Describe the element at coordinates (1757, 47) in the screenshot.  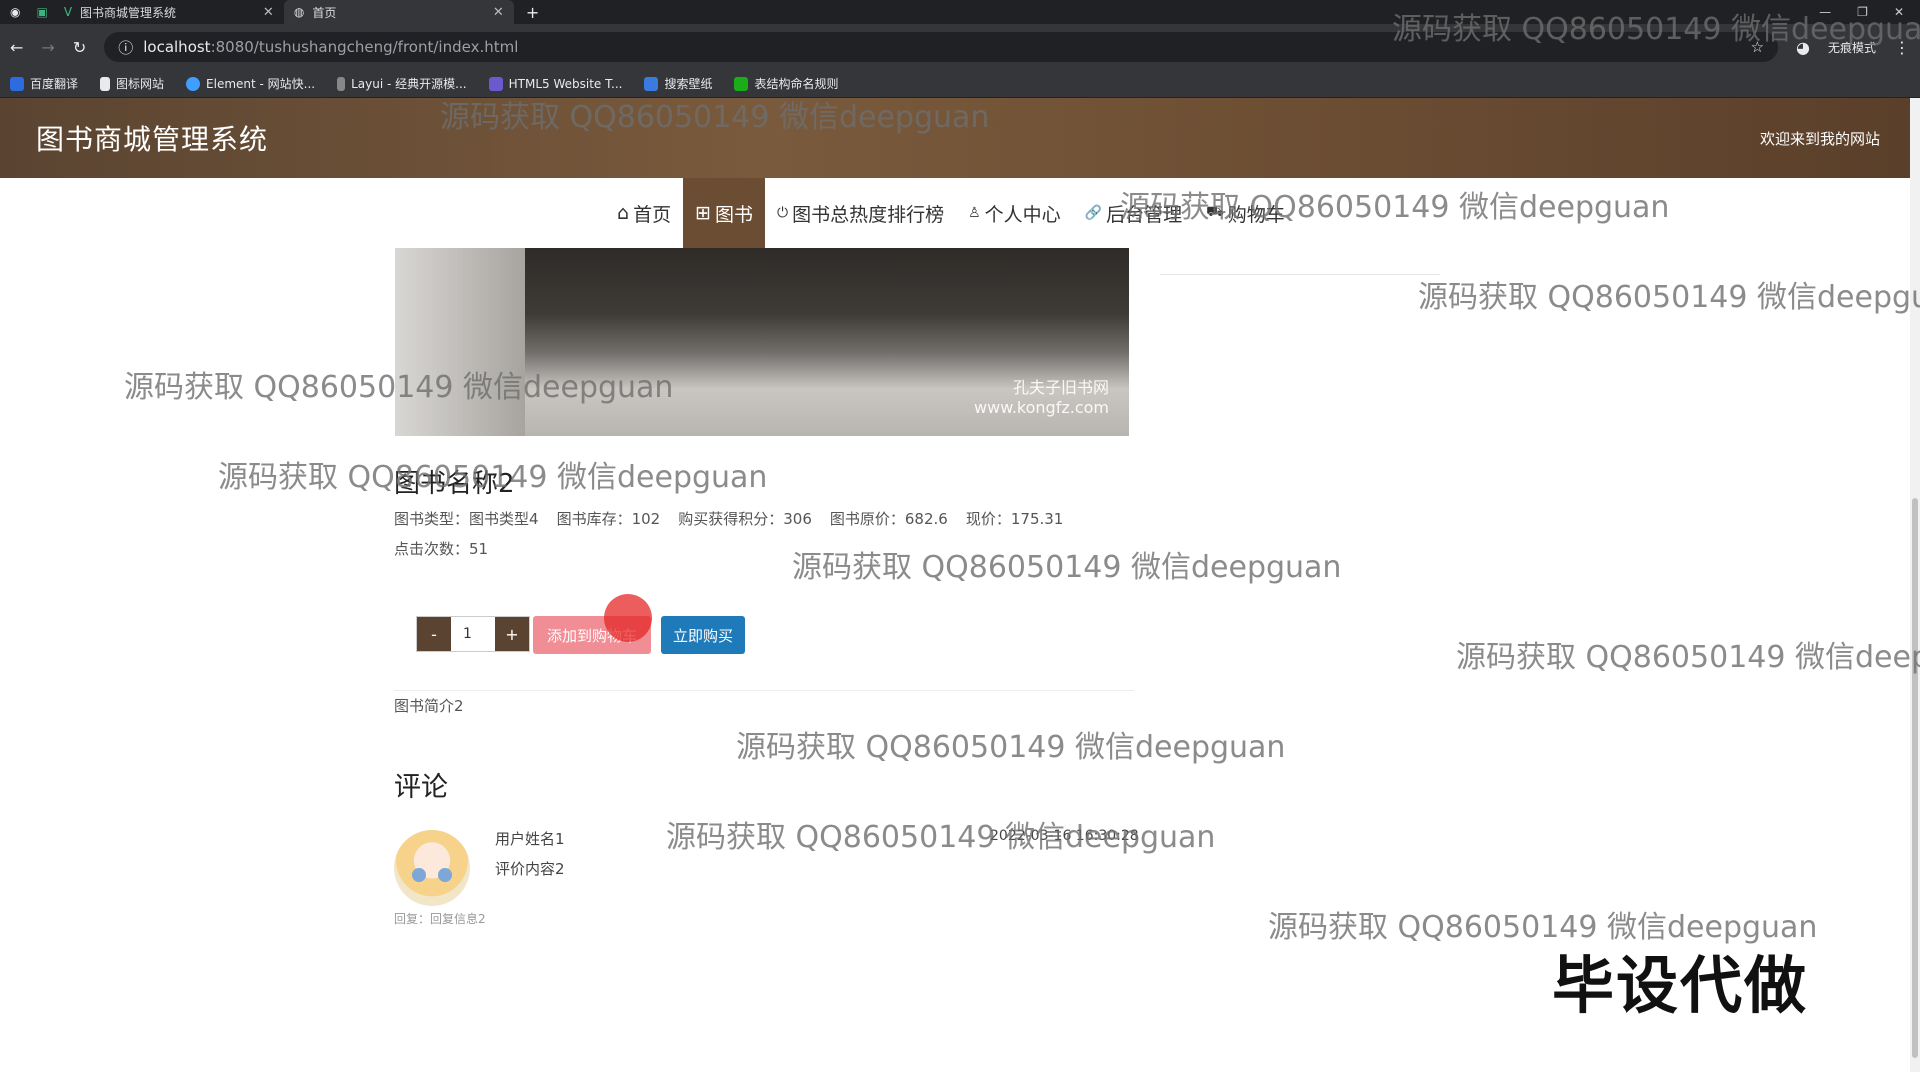
I see `star-icon: ☆` at that location.